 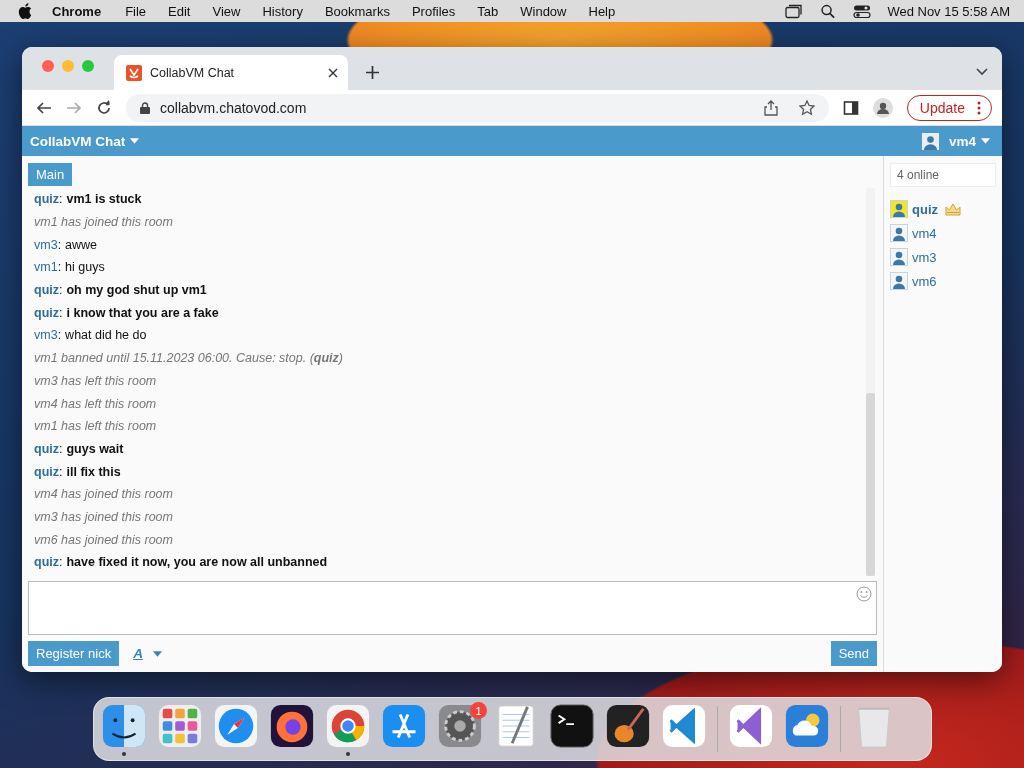 What do you see at coordinates (572, 725) in the screenshot?
I see `terminal-icon` at bounding box center [572, 725].